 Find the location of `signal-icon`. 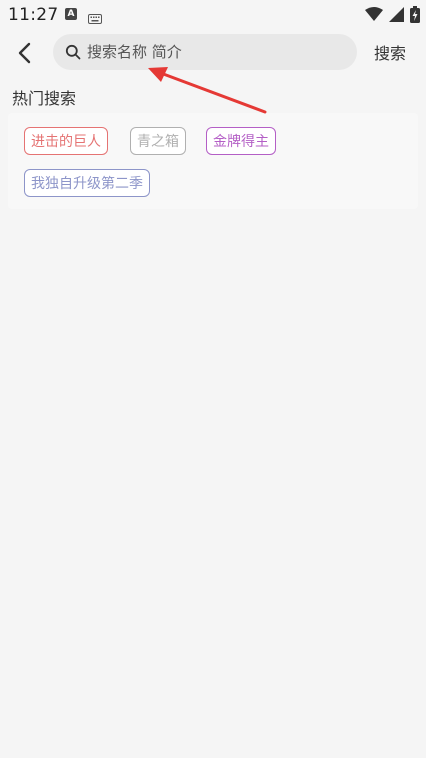

signal-icon is located at coordinates (396, 16).